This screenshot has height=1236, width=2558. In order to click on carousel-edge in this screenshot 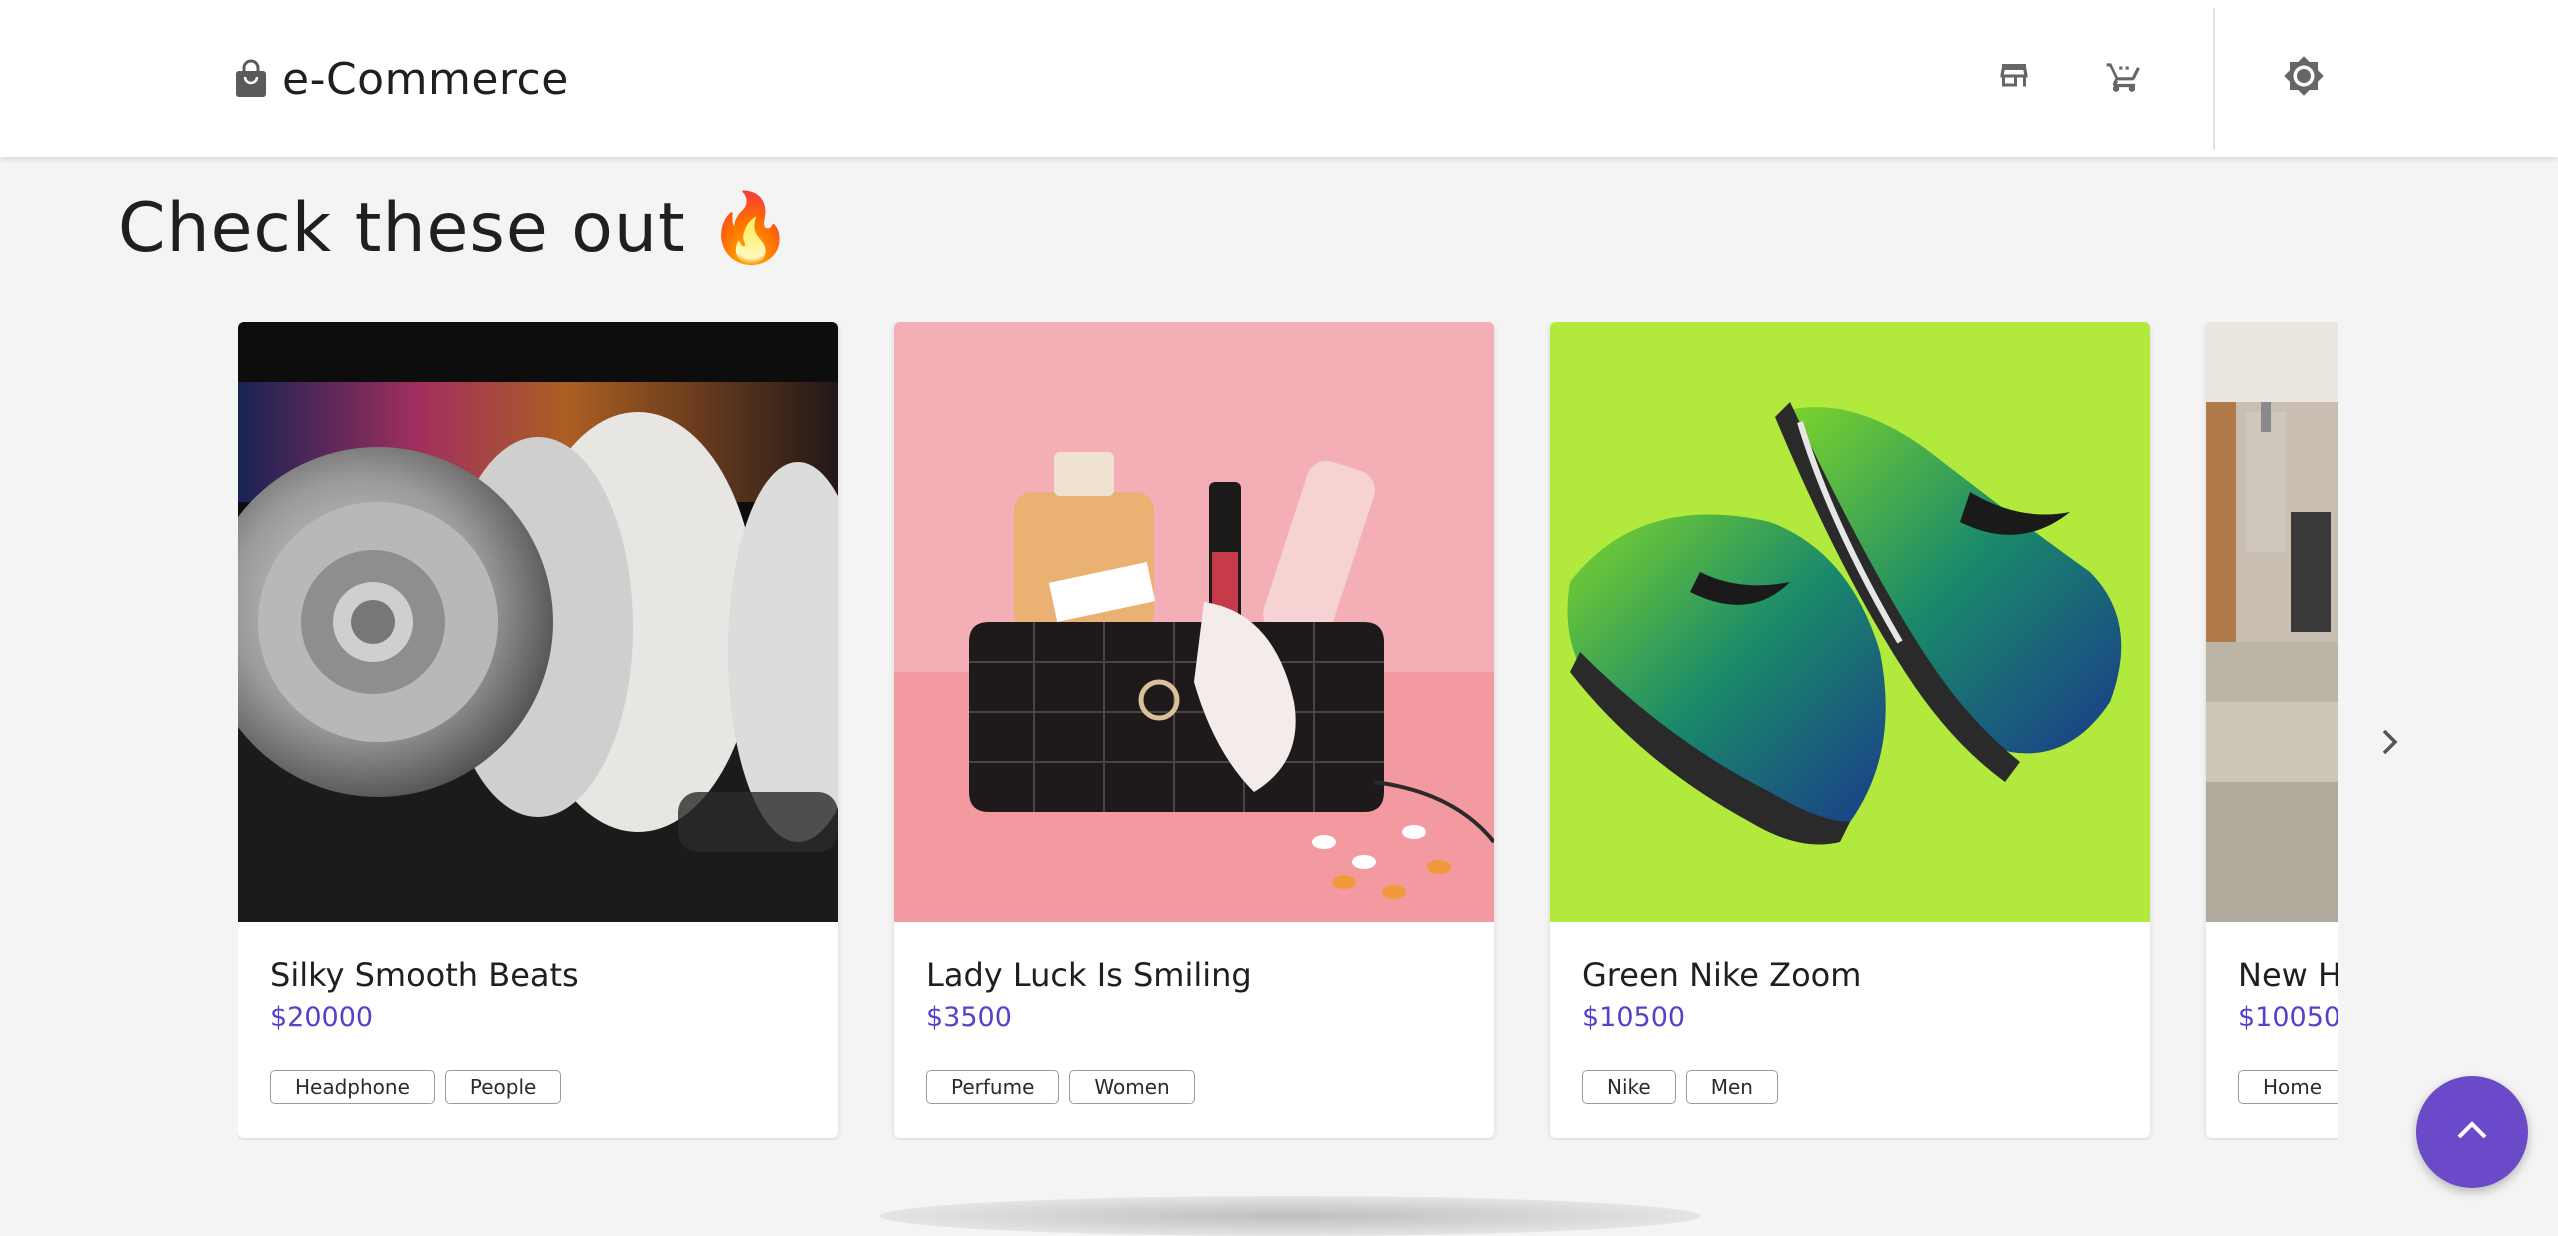, I will do `click(2448, 730)`.